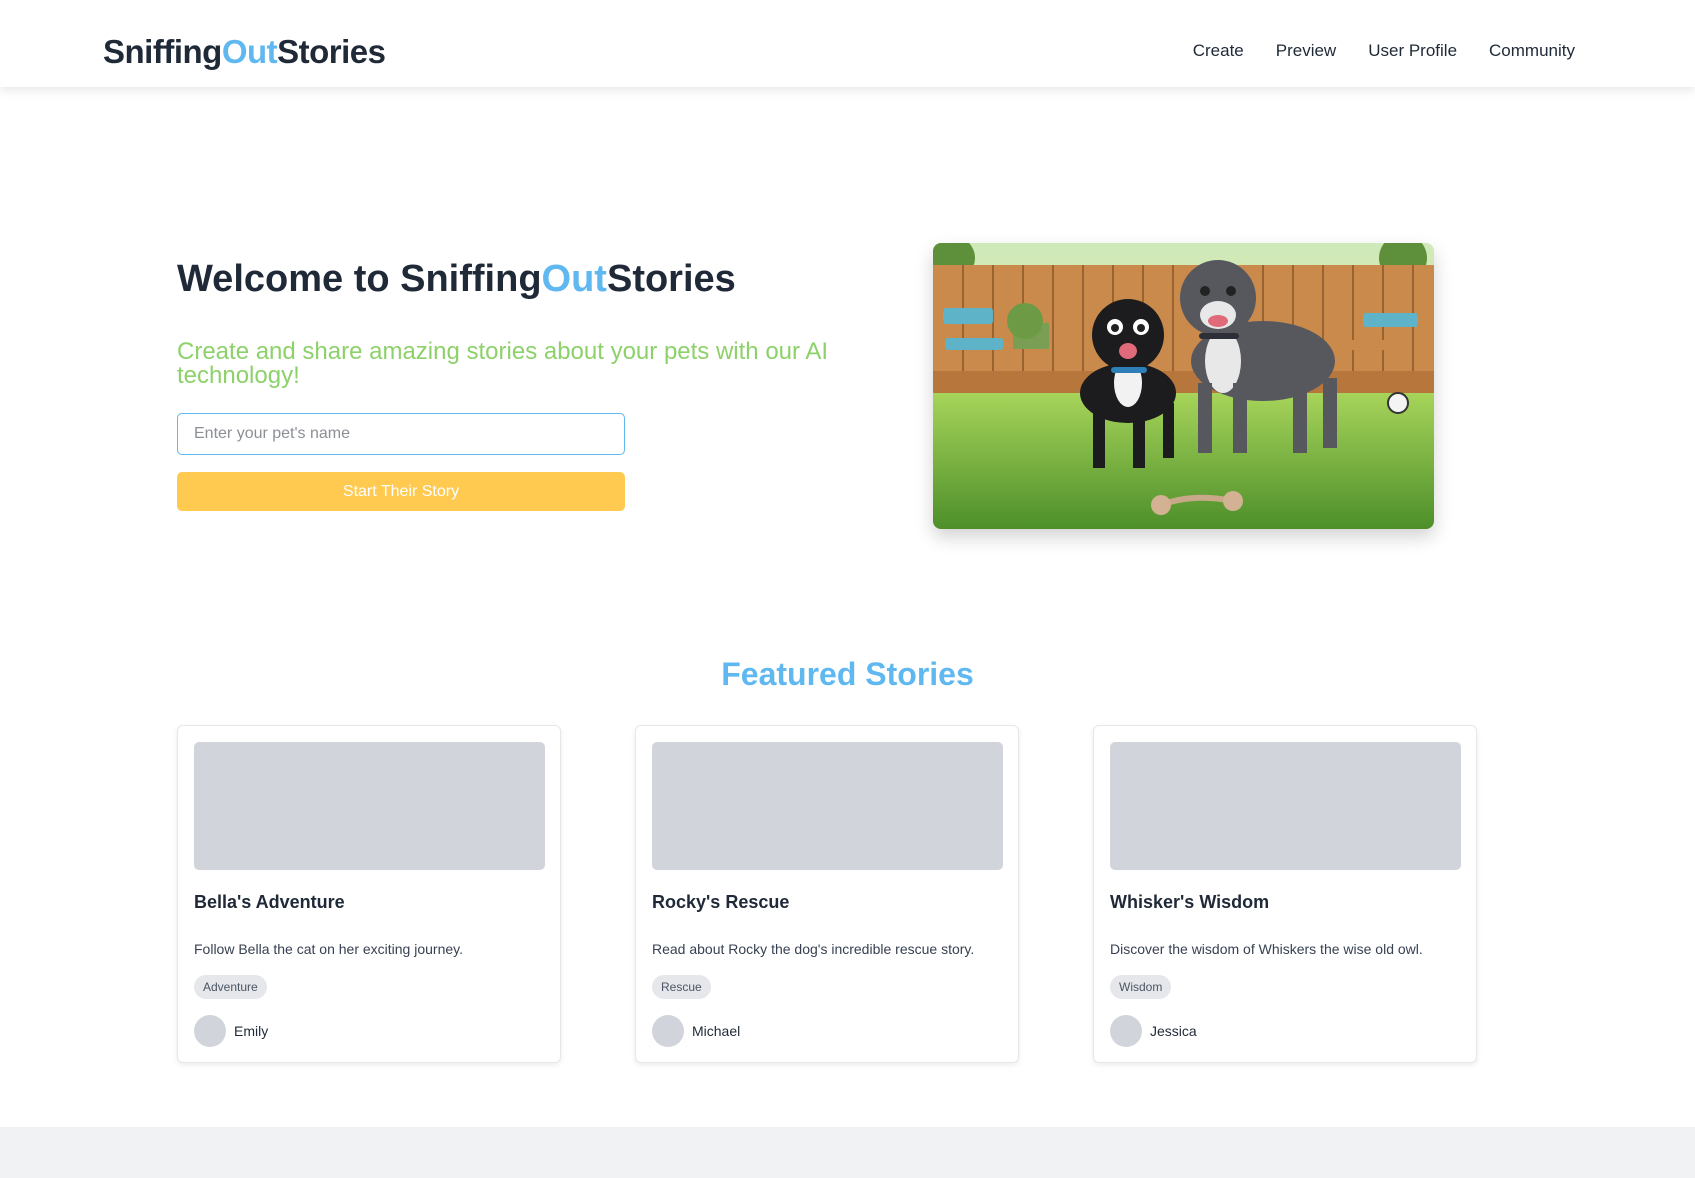 This screenshot has height=1178, width=1695. I want to click on logo-part-out: Out, so click(249, 51).